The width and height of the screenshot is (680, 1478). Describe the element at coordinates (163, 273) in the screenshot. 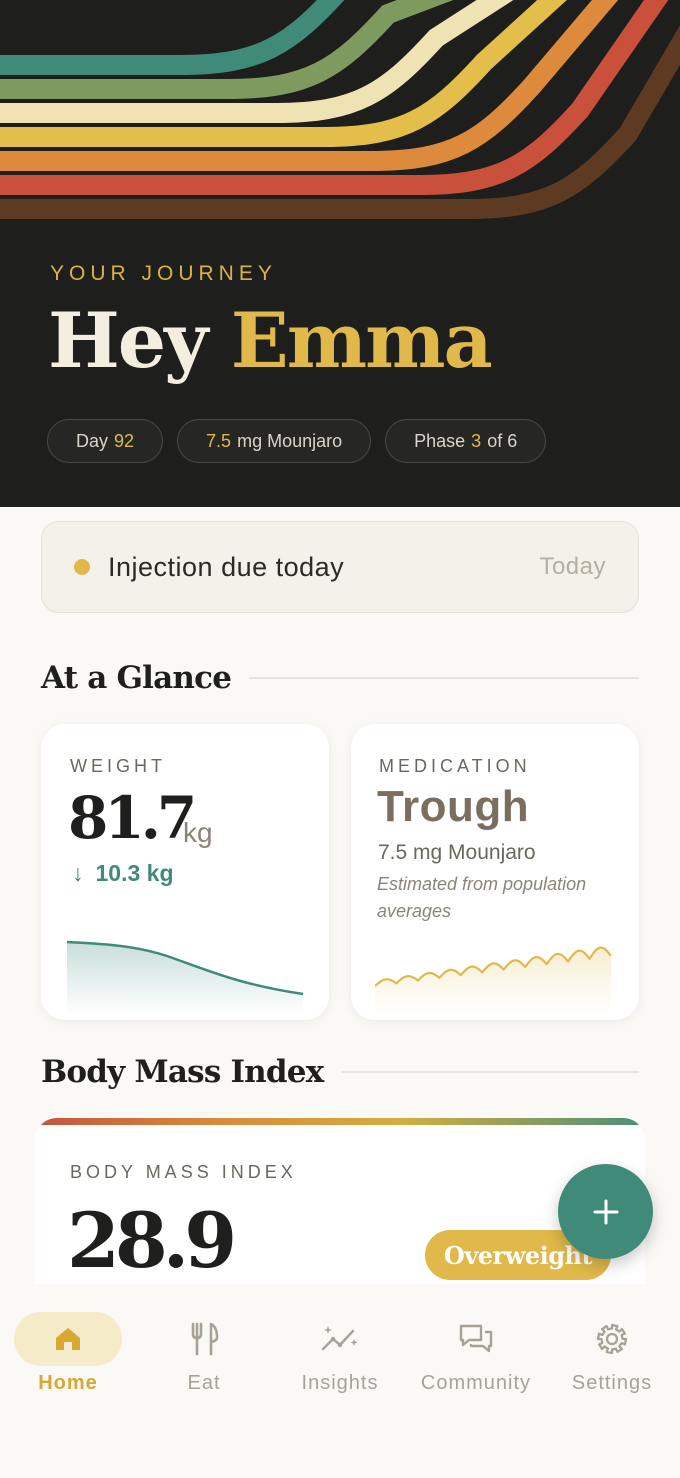

I see `hero-eyebrow: YOUR JOURNEY` at that location.